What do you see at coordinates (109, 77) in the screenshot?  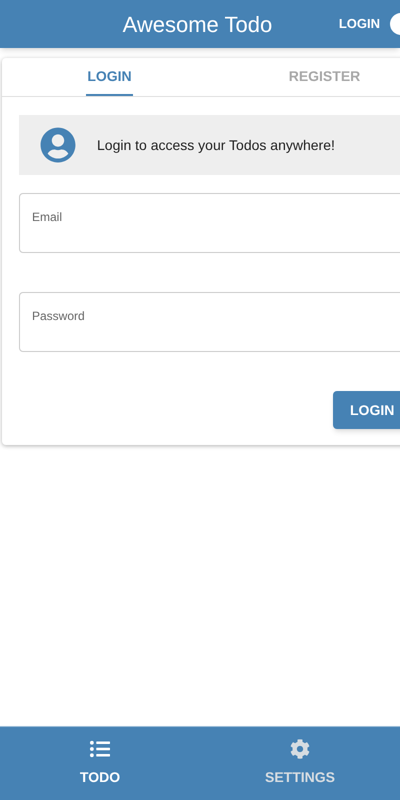 I see `tab: LOGIN` at bounding box center [109, 77].